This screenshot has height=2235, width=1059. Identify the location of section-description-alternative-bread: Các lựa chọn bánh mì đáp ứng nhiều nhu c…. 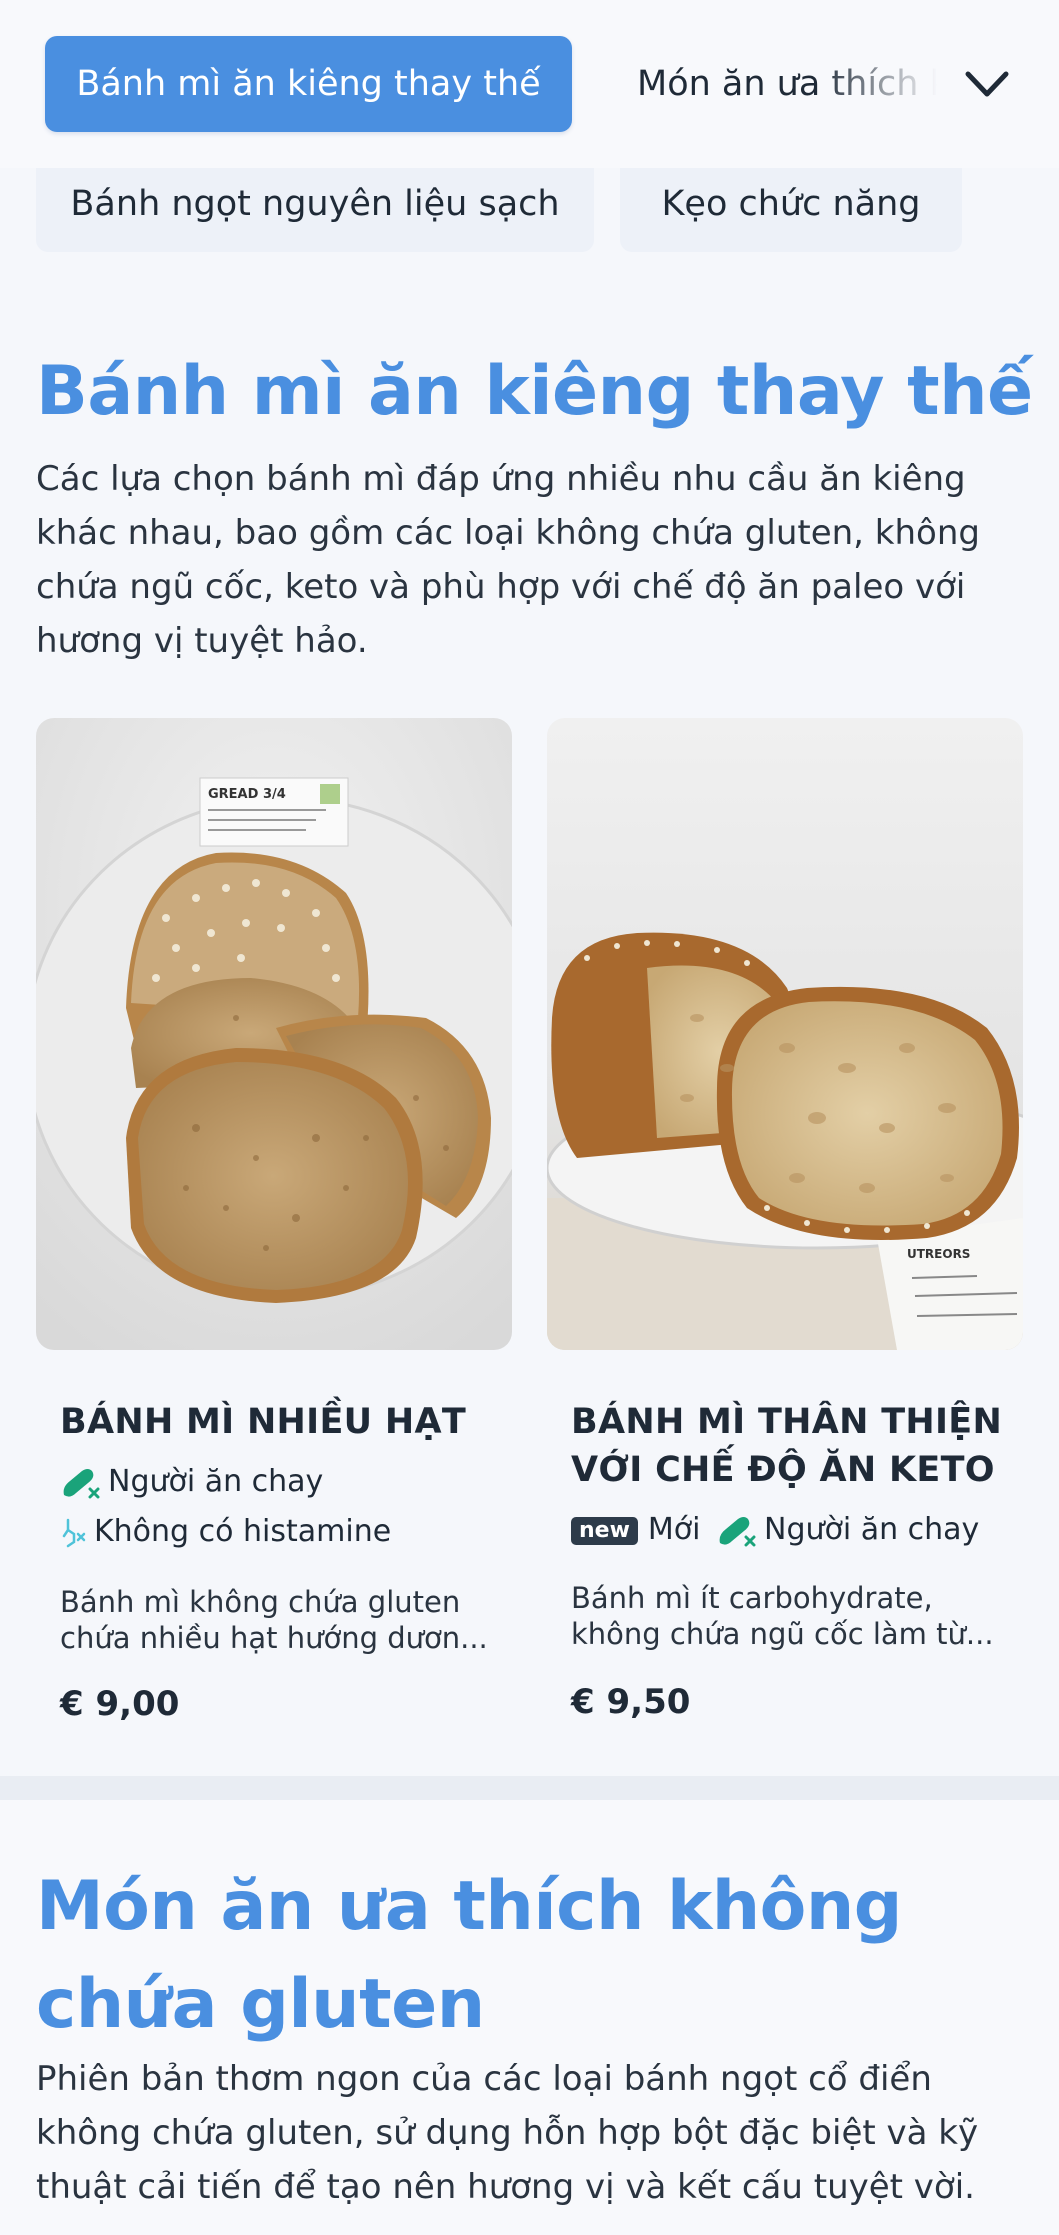
(508, 560).